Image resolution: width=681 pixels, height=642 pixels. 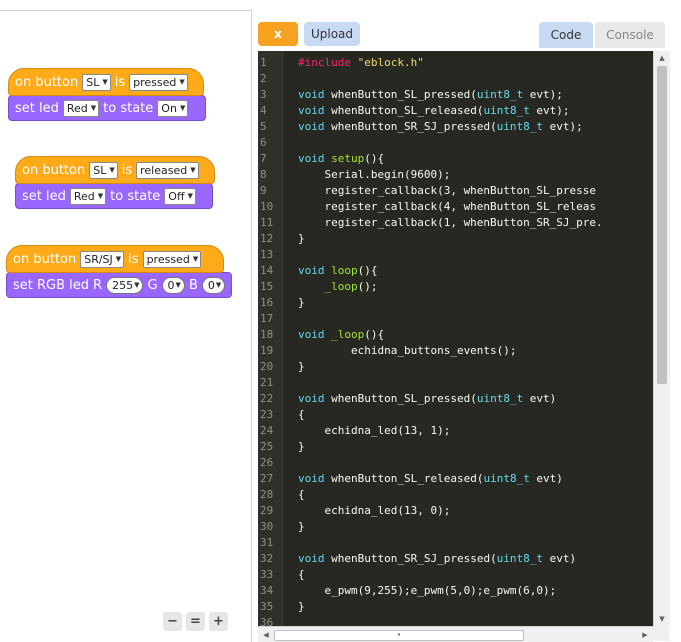 I want to click on line-number: 35, so click(x=267, y=606).